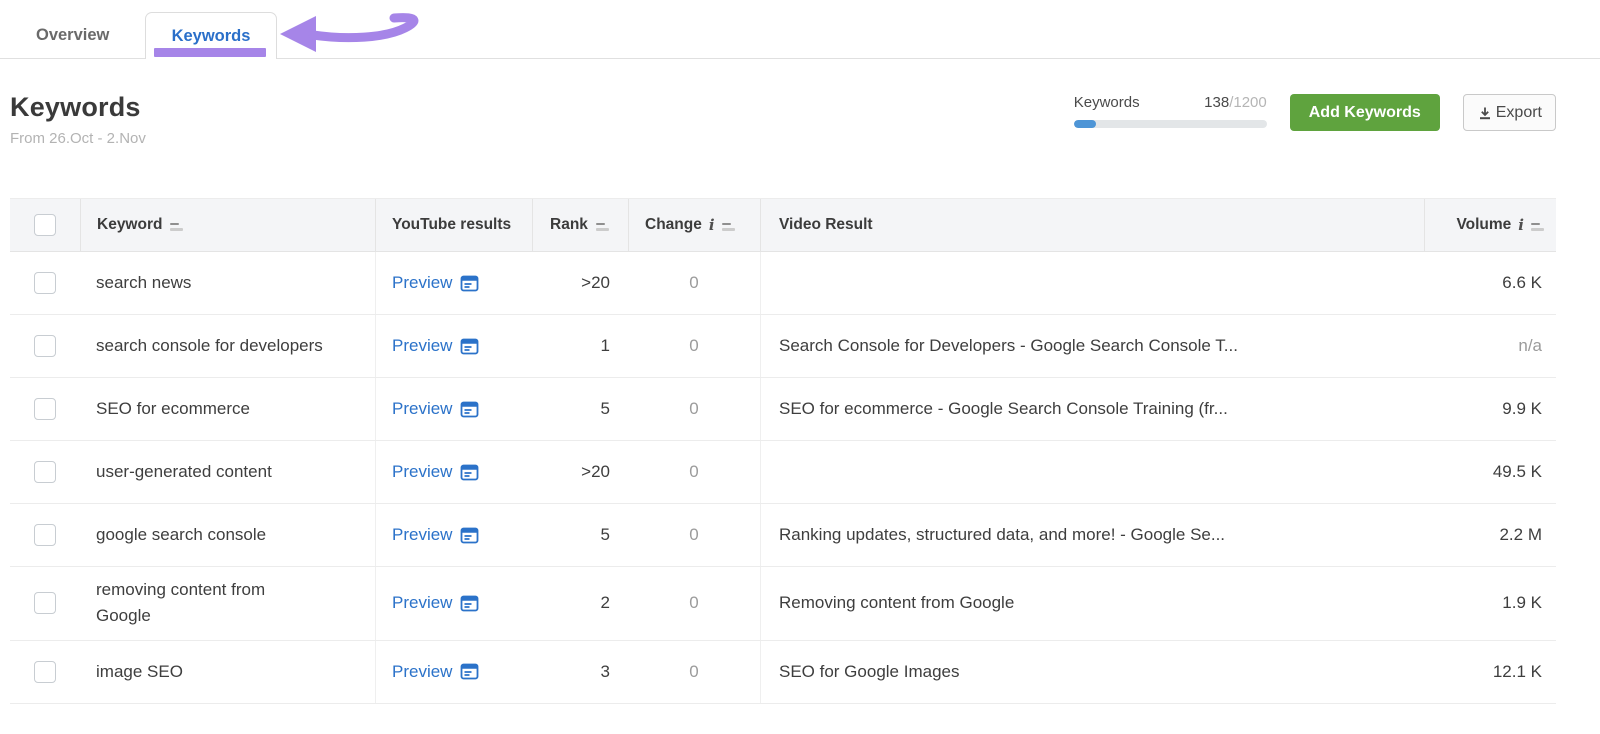 Image resolution: width=1600 pixels, height=734 pixels. I want to click on volume-value: 12.1 K, so click(1517, 671).